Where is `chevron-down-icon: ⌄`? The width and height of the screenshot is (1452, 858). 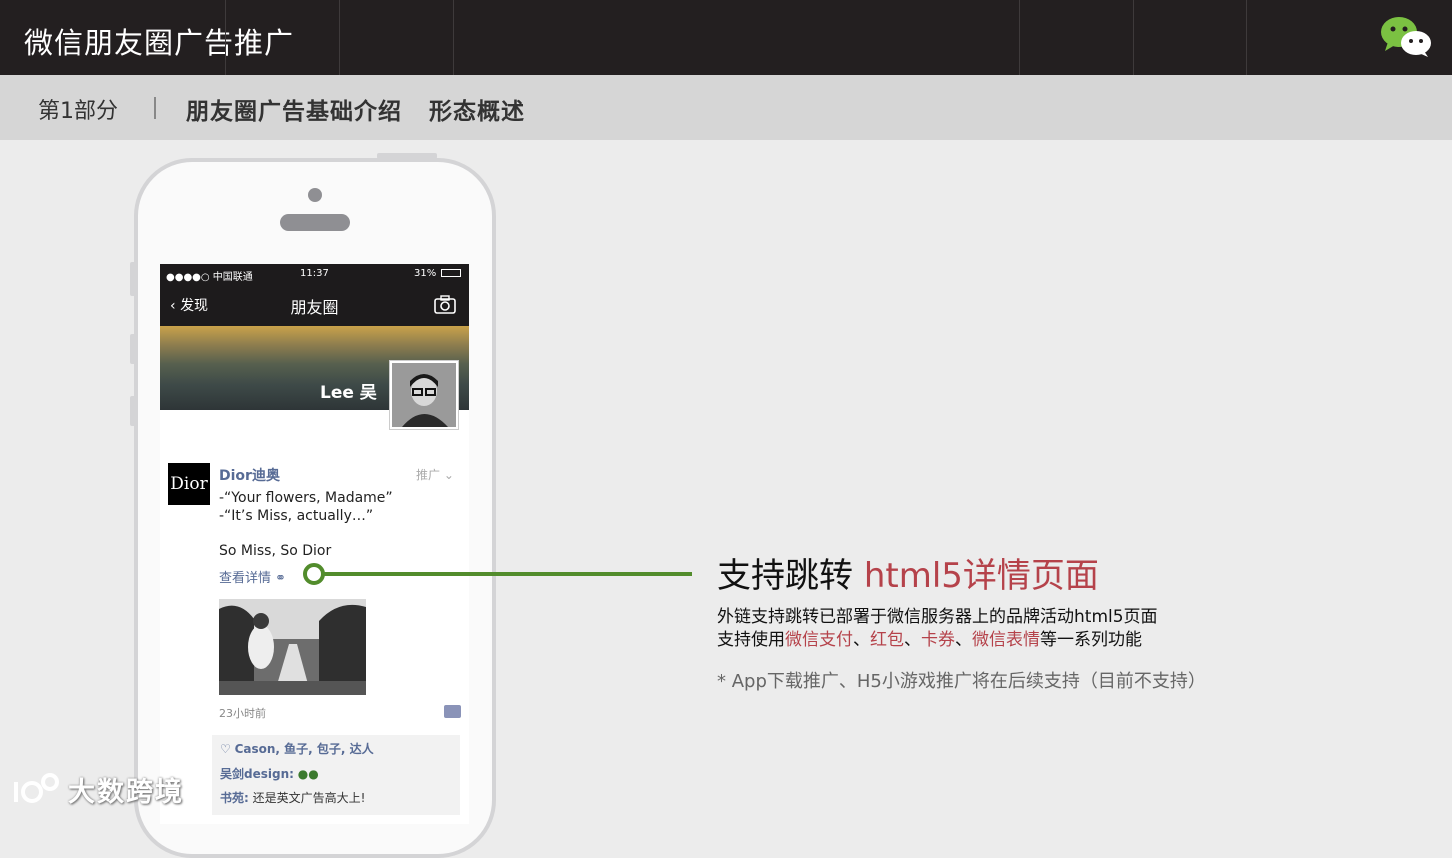 chevron-down-icon: ⌄ is located at coordinates (448, 475).